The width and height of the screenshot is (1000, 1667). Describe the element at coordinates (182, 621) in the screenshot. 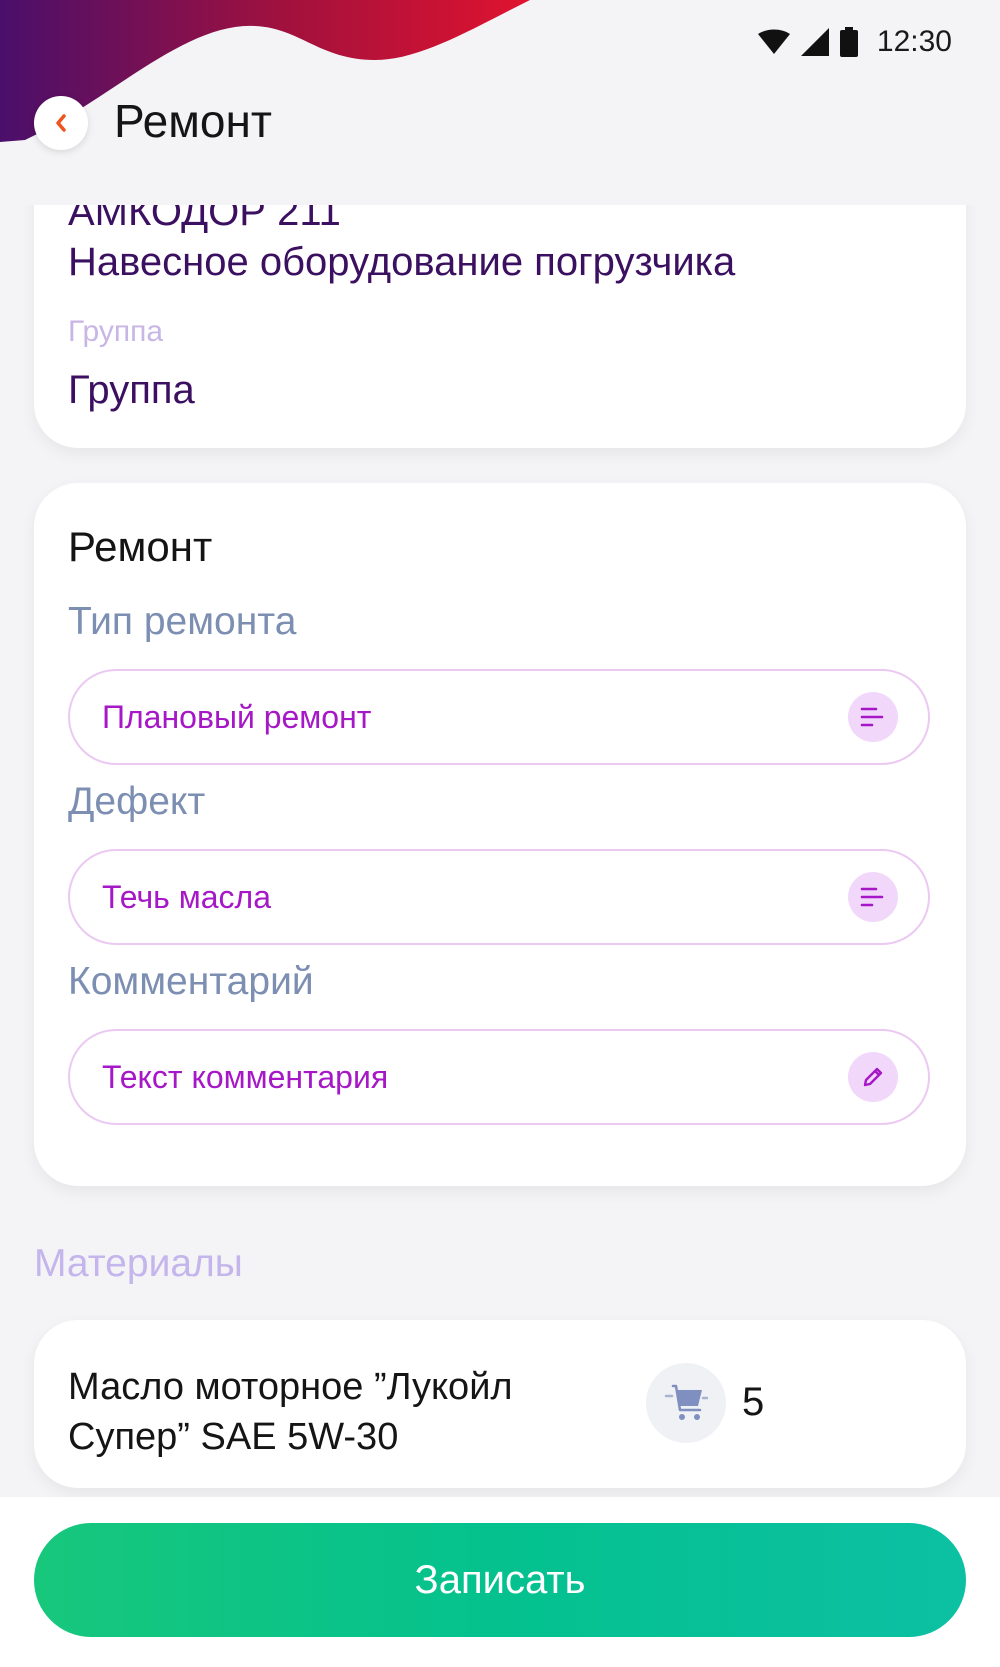

I see `repair-type-label: Тип ремонта` at that location.